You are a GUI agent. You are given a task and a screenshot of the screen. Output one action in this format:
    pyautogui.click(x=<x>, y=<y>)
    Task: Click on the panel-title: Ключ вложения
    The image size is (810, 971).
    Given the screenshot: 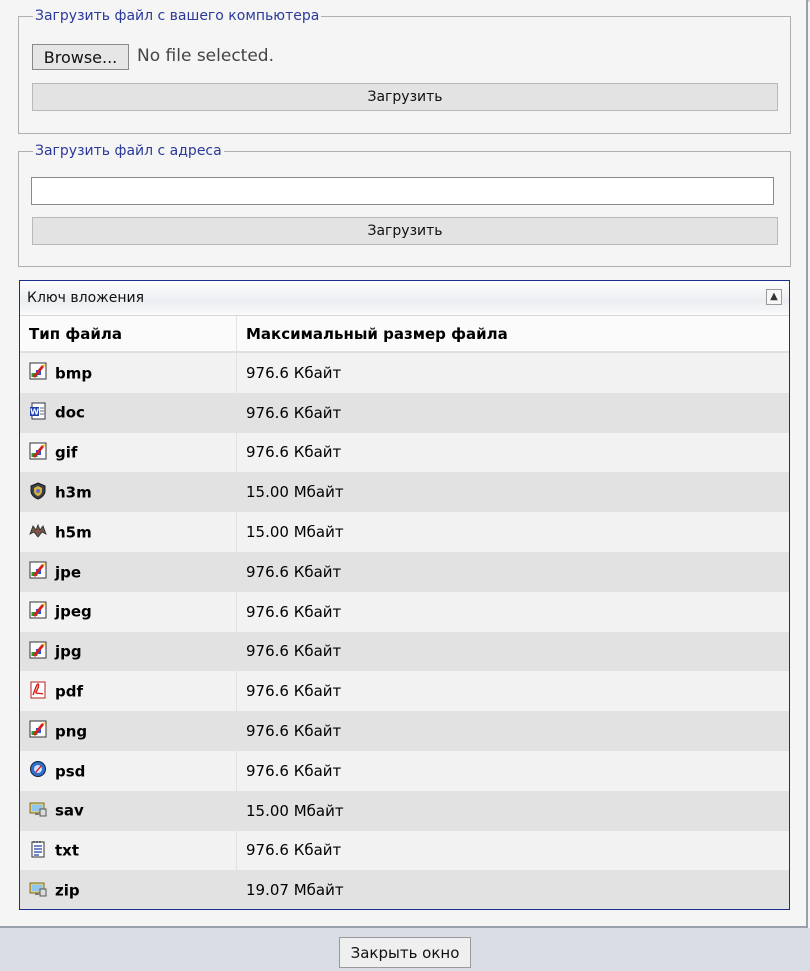 What is the action you would take?
    pyautogui.click(x=86, y=298)
    